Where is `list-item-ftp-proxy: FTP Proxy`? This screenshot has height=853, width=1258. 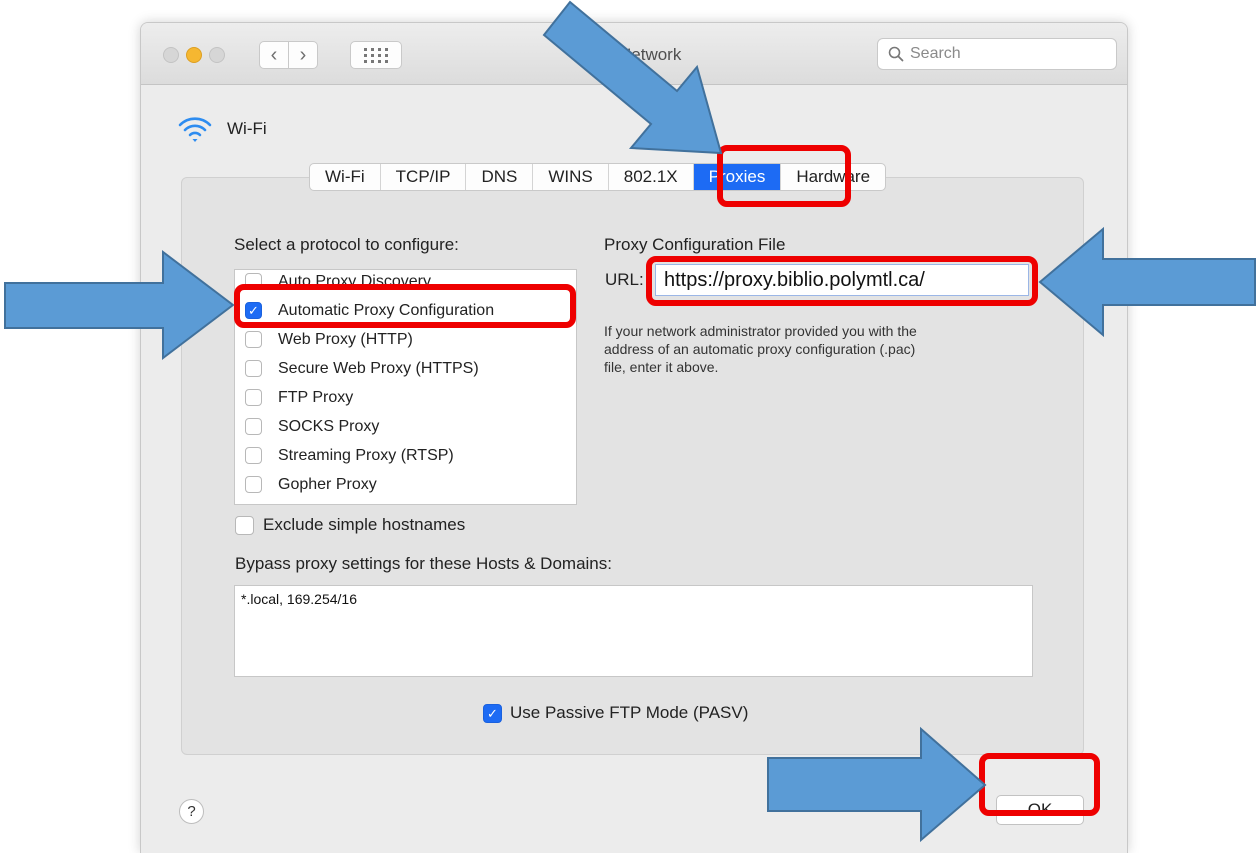
list-item-ftp-proxy: FTP Proxy is located at coordinates (405, 397).